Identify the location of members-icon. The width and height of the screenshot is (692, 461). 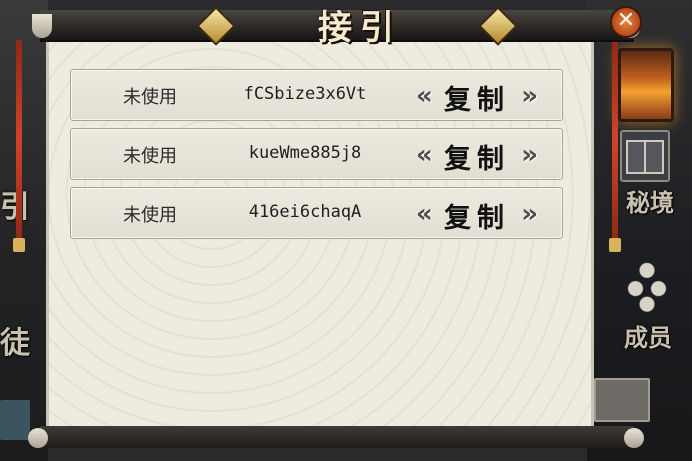
(647, 286).